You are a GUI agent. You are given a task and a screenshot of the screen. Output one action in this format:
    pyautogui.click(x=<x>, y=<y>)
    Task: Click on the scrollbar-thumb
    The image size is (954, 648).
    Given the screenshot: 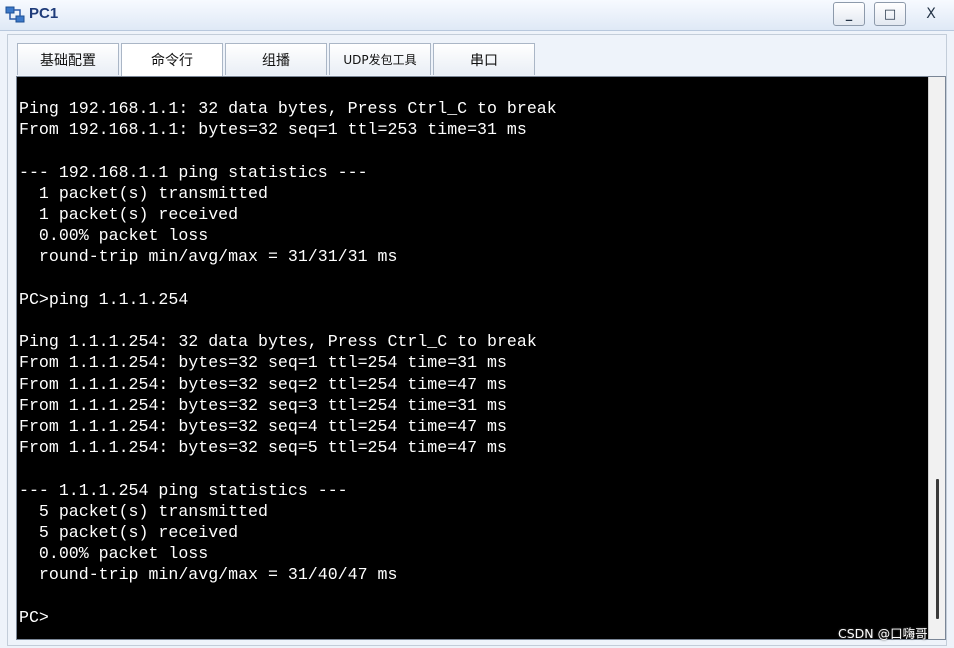 What is the action you would take?
    pyautogui.click(x=937, y=549)
    